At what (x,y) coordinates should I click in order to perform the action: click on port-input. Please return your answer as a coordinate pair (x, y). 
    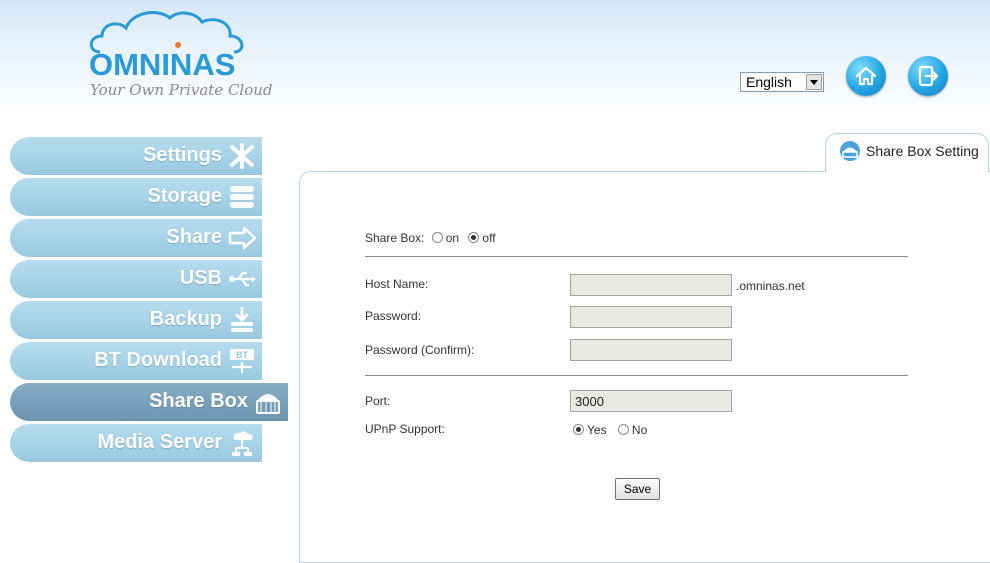
    Looking at the image, I should click on (651, 401).